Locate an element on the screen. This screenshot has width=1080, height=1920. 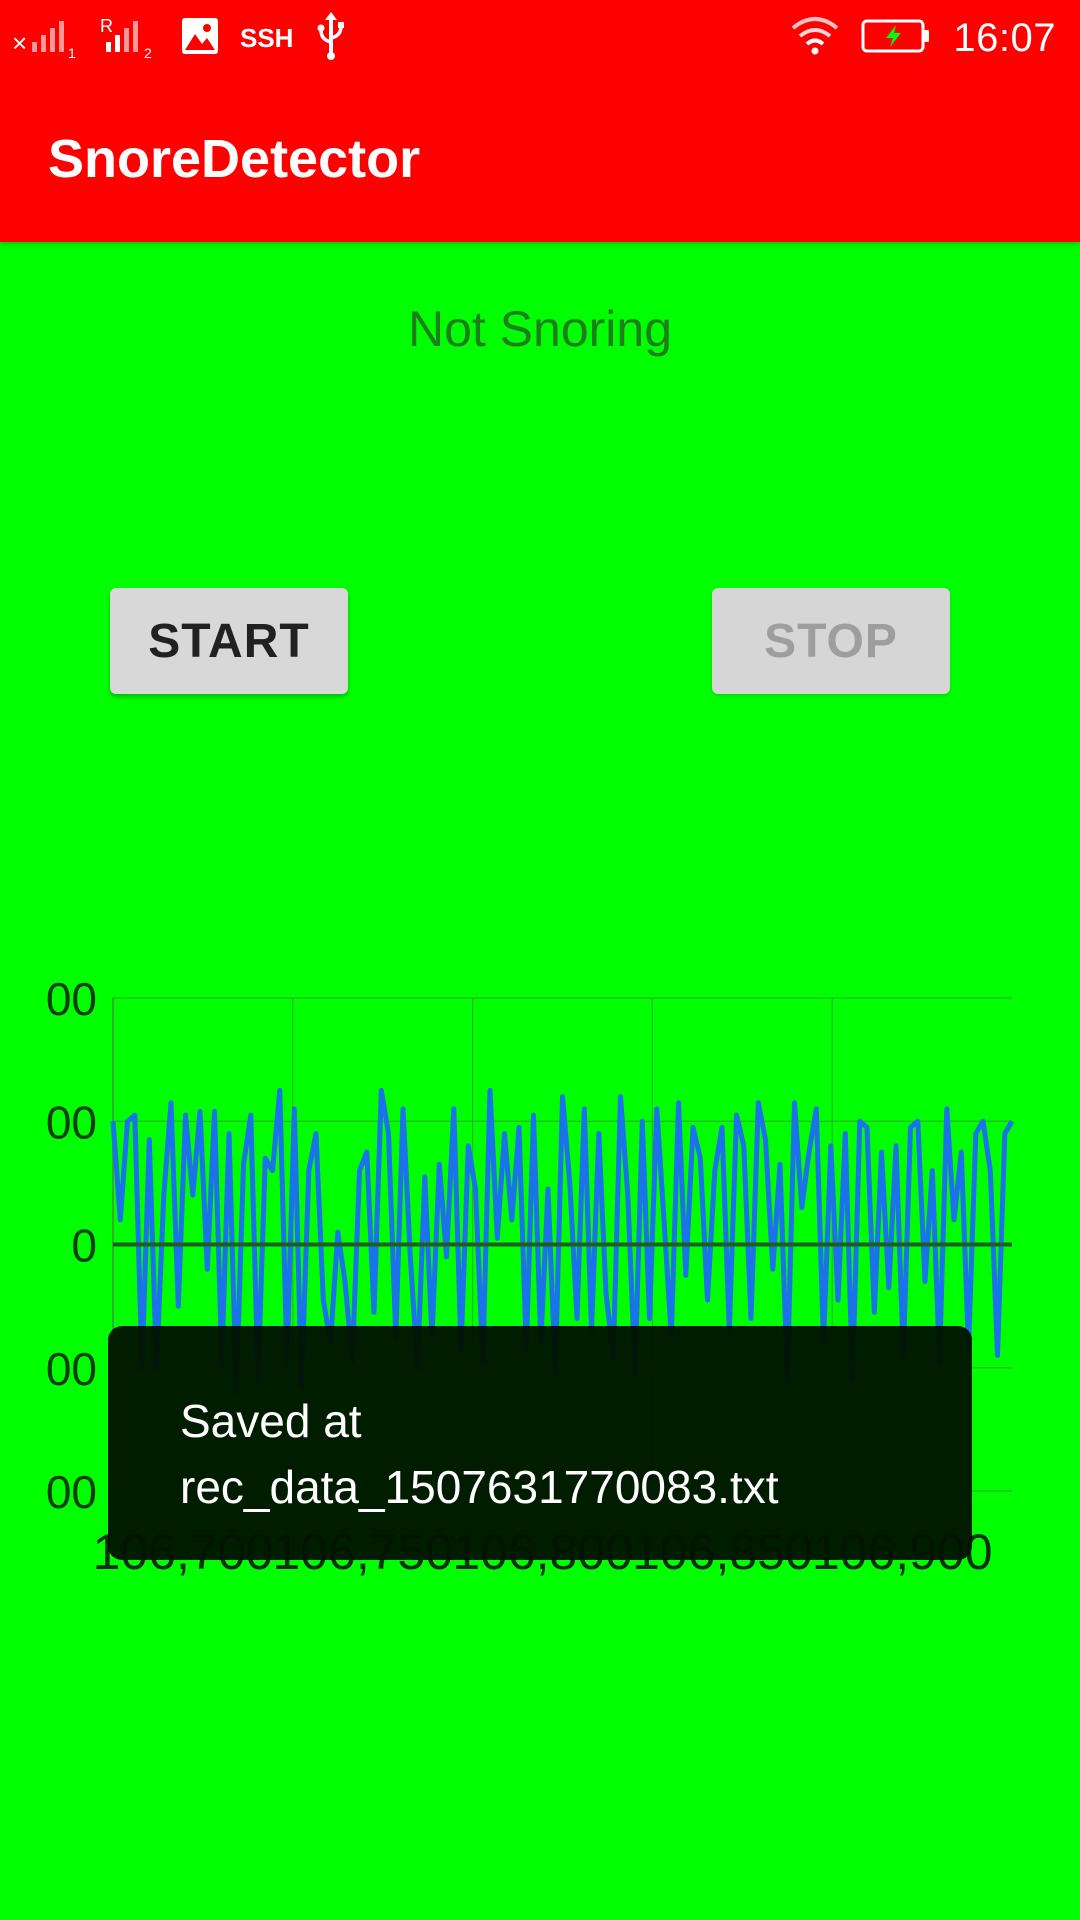
saved-toast: Saved at rec_data_1507631770083.txt is located at coordinates (540, 1443).